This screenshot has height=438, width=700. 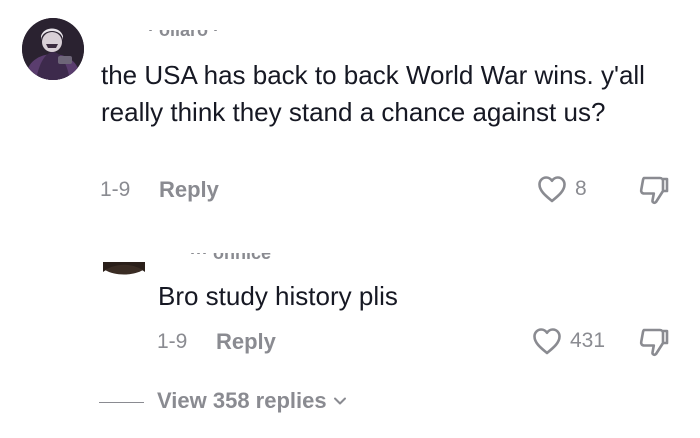 I want to click on commenter-avatar, so click(x=53, y=49).